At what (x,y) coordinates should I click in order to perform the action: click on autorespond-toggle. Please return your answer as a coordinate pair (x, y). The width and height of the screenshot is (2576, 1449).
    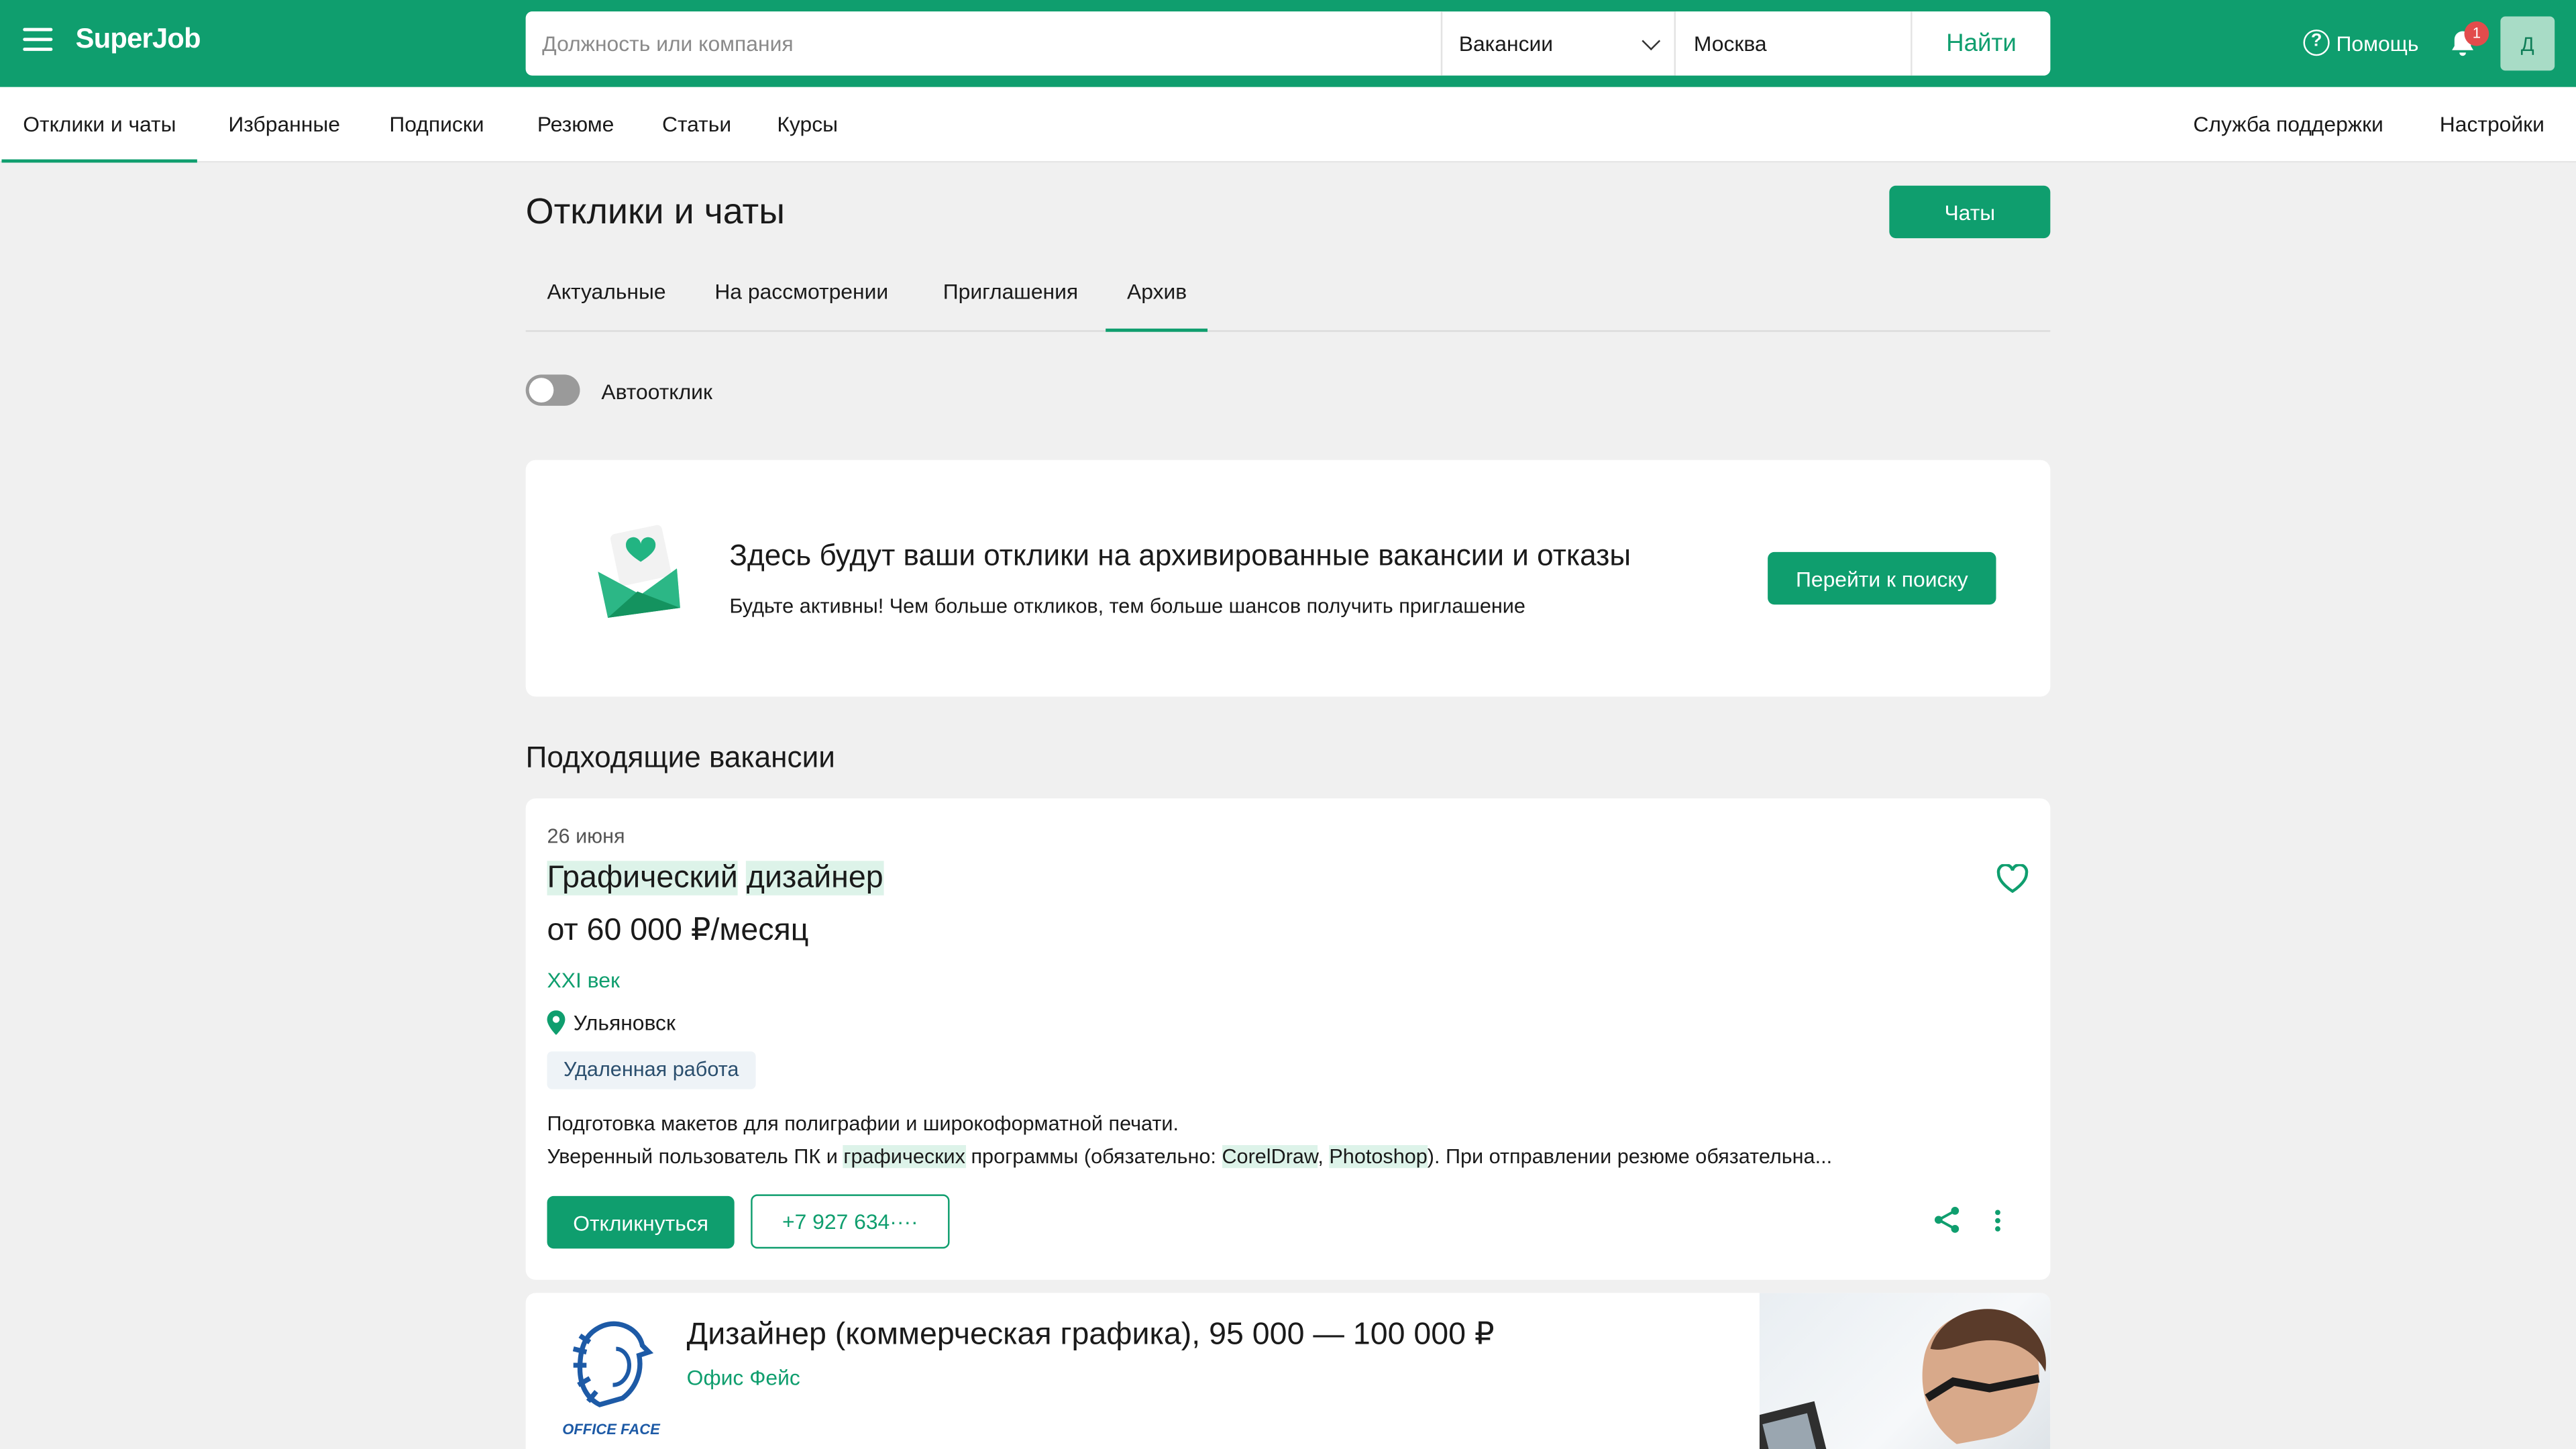
    Looking at the image, I should click on (552, 390).